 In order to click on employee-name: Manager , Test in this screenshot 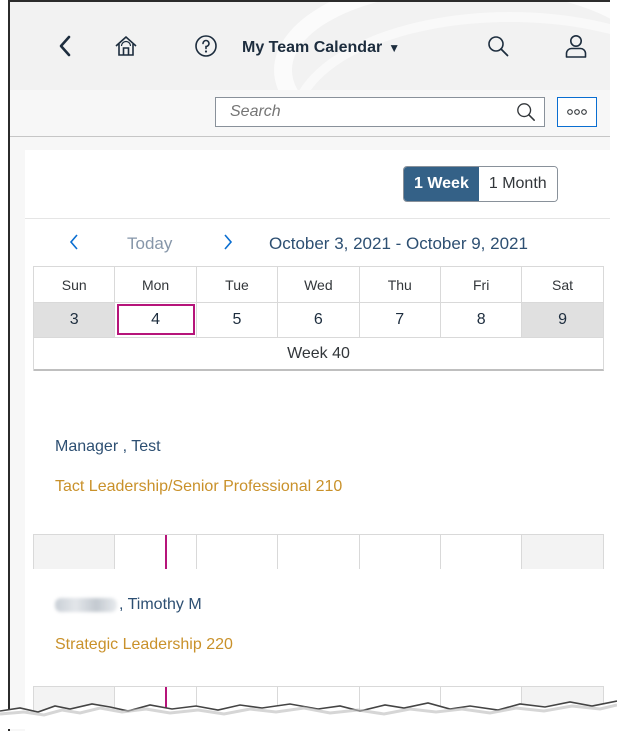, I will do `click(108, 446)`.